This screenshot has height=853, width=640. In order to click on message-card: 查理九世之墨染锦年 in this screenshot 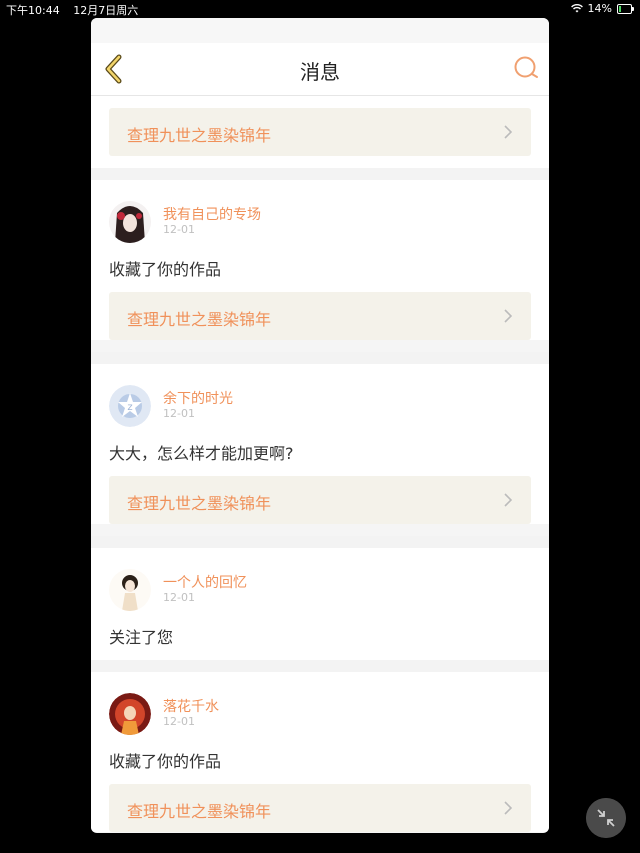, I will do `click(320, 132)`.